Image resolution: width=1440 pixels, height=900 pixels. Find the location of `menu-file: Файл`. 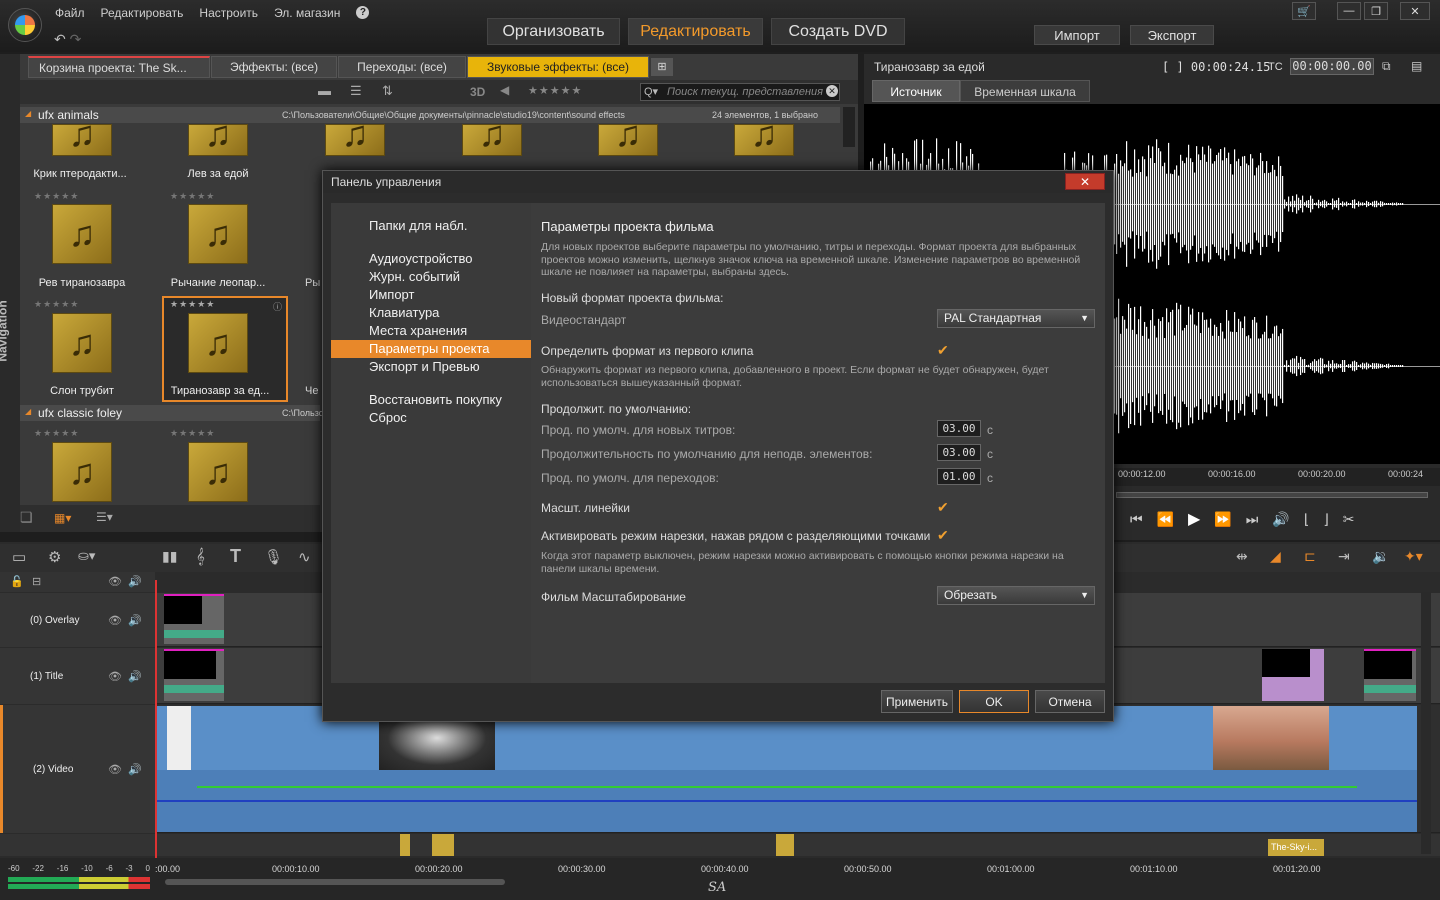

menu-file: Файл is located at coordinates (70, 13).